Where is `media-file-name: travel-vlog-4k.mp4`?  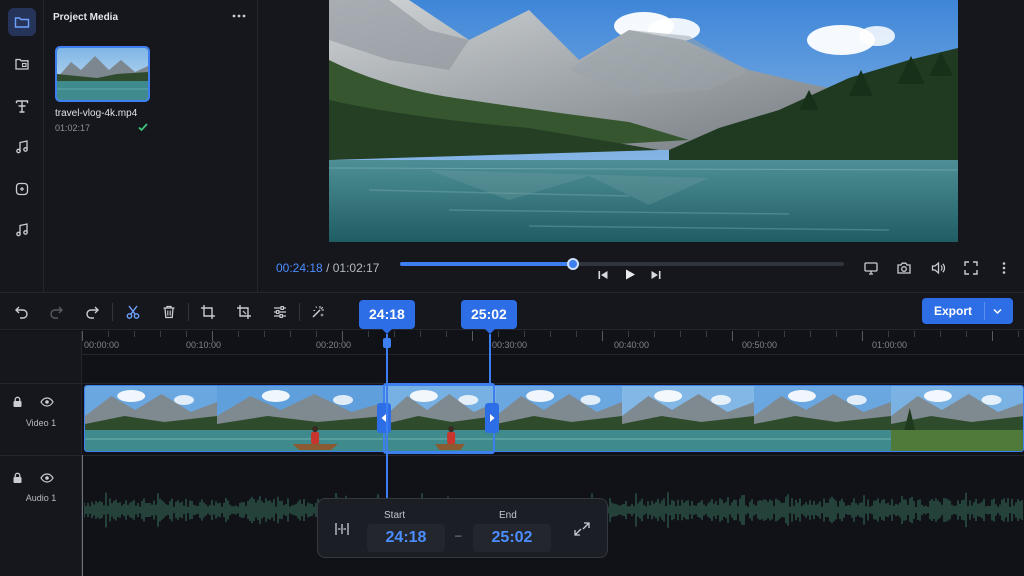 media-file-name: travel-vlog-4k.mp4 is located at coordinates (96, 113).